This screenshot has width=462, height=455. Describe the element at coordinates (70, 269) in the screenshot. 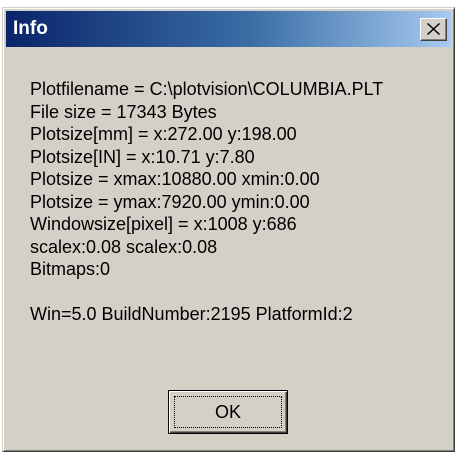

I see `info-line-bitmaps: Bitmaps:0` at that location.